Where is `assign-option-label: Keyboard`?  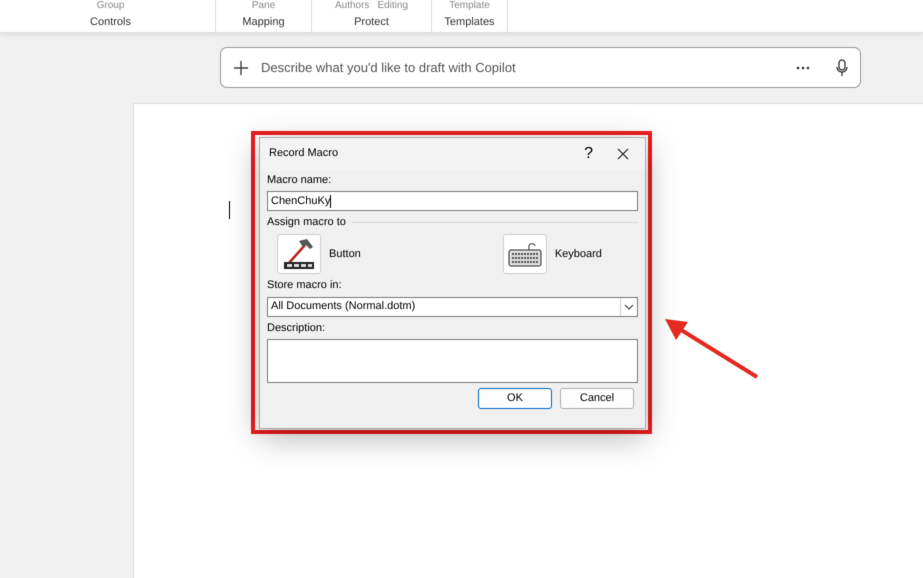
assign-option-label: Keyboard is located at coordinates (578, 254).